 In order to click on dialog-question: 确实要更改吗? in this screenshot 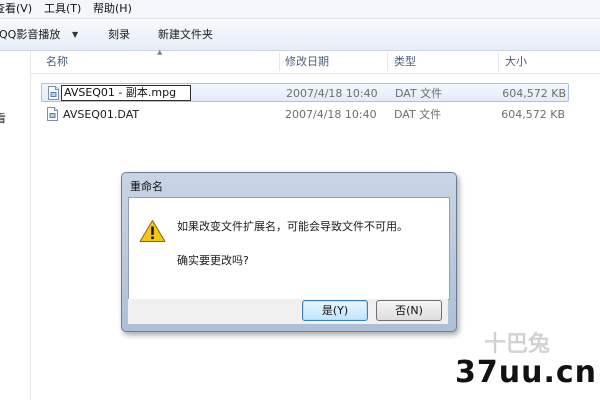, I will do `click(213, 260)`.